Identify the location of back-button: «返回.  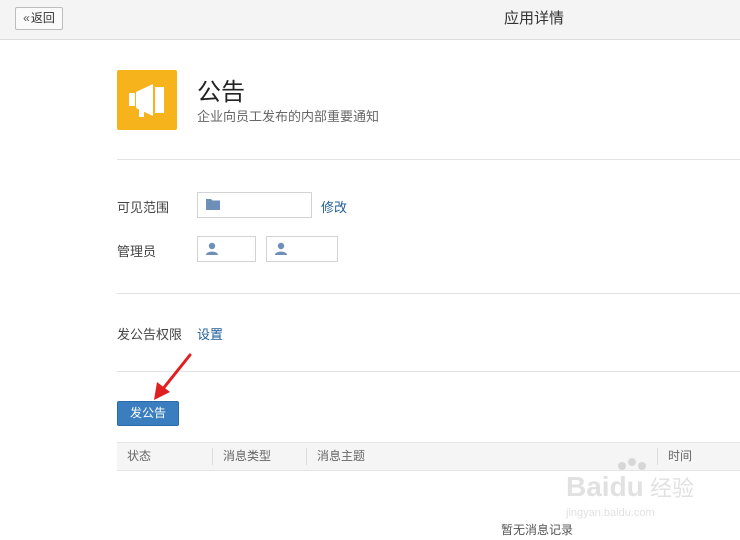
(39, 18).